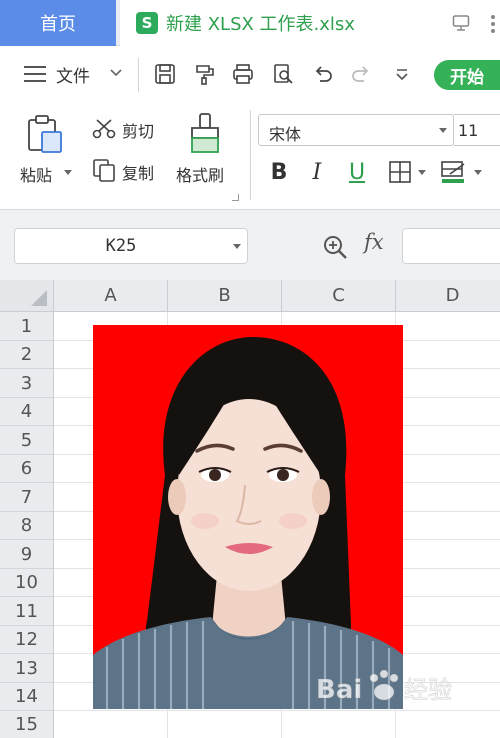  Describe the element at coordinates (339, 690) in the screenshot. I see `svg-text: Bai` at that location.